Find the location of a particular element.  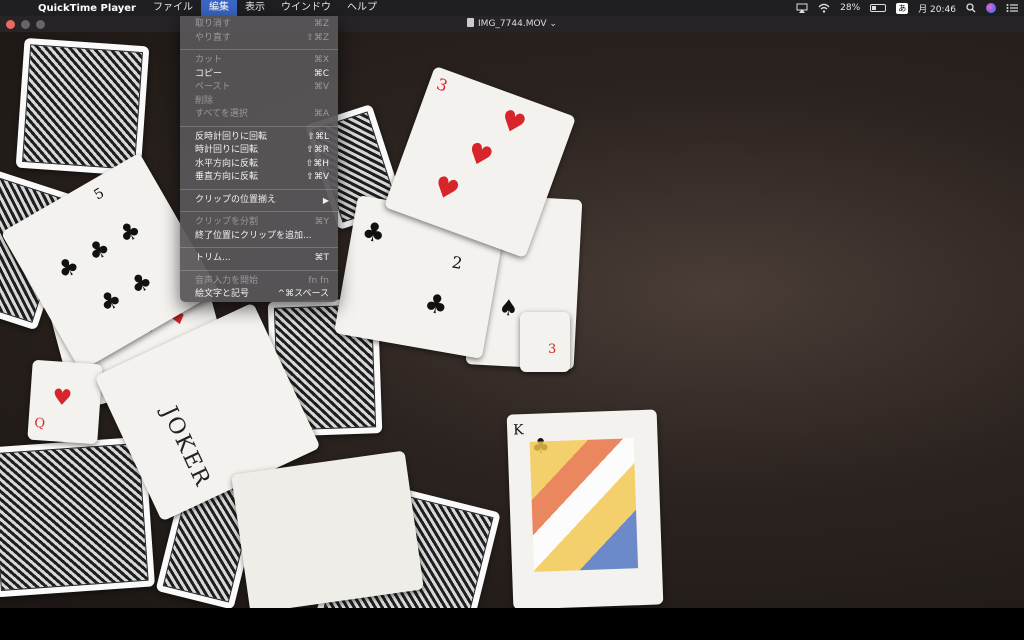

club-pips: ♣♣ is located at coordinates (132, 288).